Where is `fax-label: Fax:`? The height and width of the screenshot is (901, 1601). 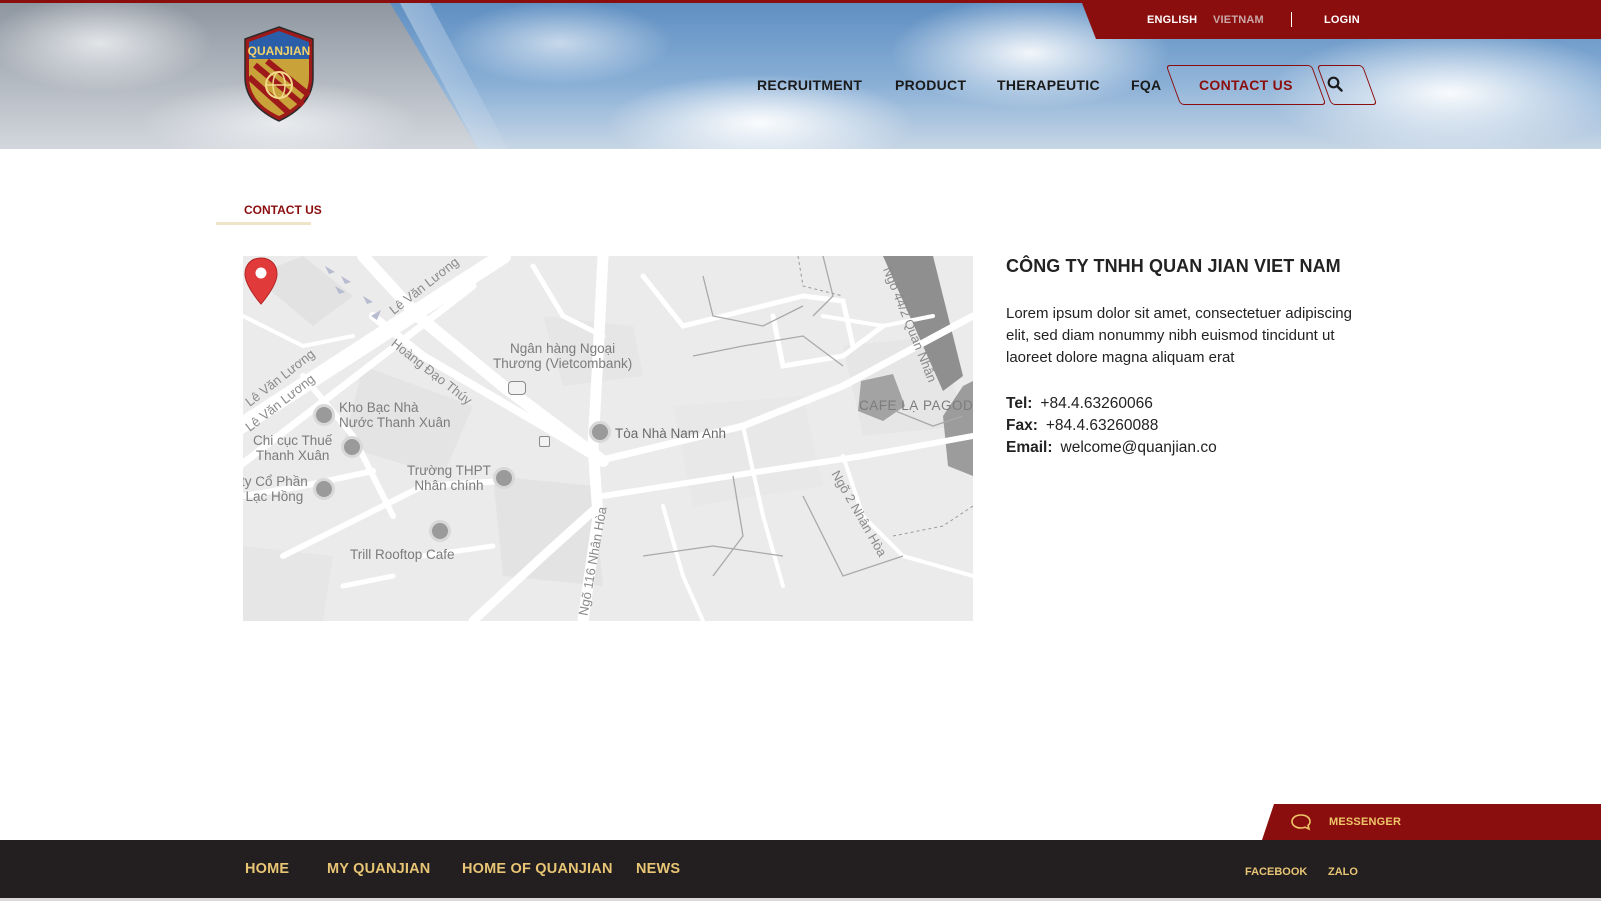 fax-label: Fax: is located at coordinates (1022, 425).